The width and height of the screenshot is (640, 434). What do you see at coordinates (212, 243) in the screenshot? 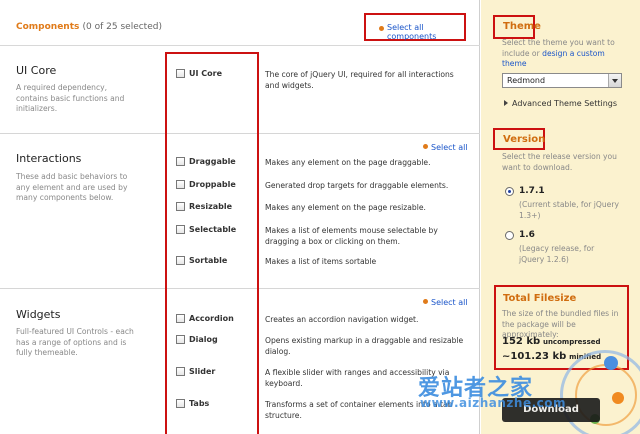
I see `checkbox-column-highlight` at bounding box center [212, 243].